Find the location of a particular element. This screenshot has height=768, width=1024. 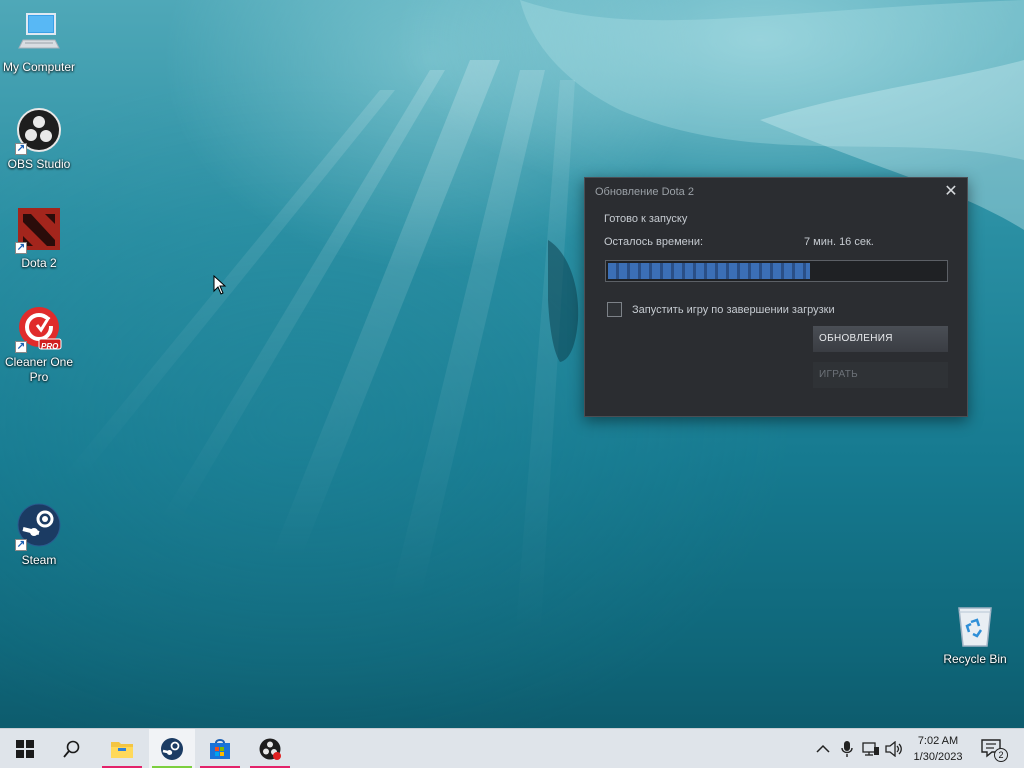

progress-fill is located at coordinates (709, 271).